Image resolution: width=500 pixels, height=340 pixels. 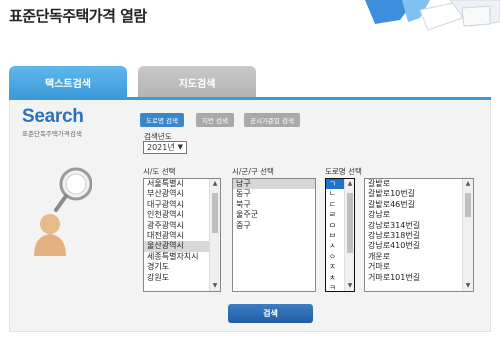 I want to click on road-option: 강남로410번길, so click(x=419, y=246).